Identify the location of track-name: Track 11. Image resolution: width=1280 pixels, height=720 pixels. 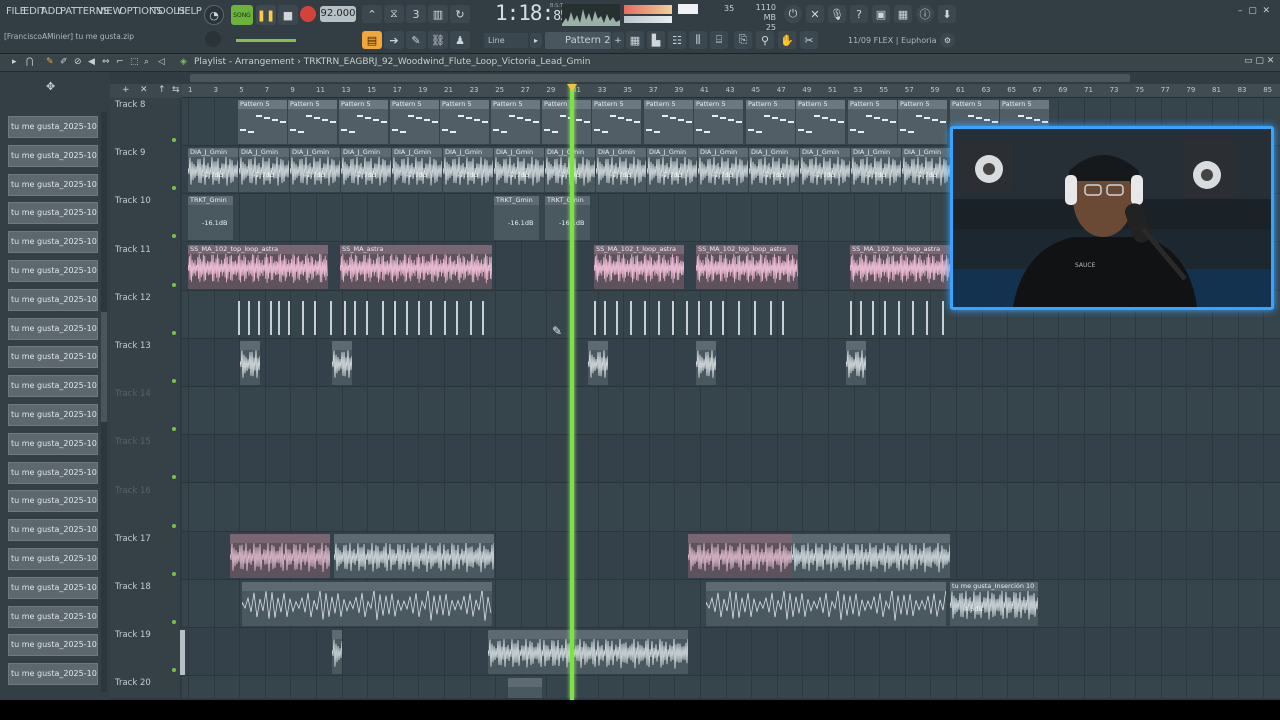
(133, 250).